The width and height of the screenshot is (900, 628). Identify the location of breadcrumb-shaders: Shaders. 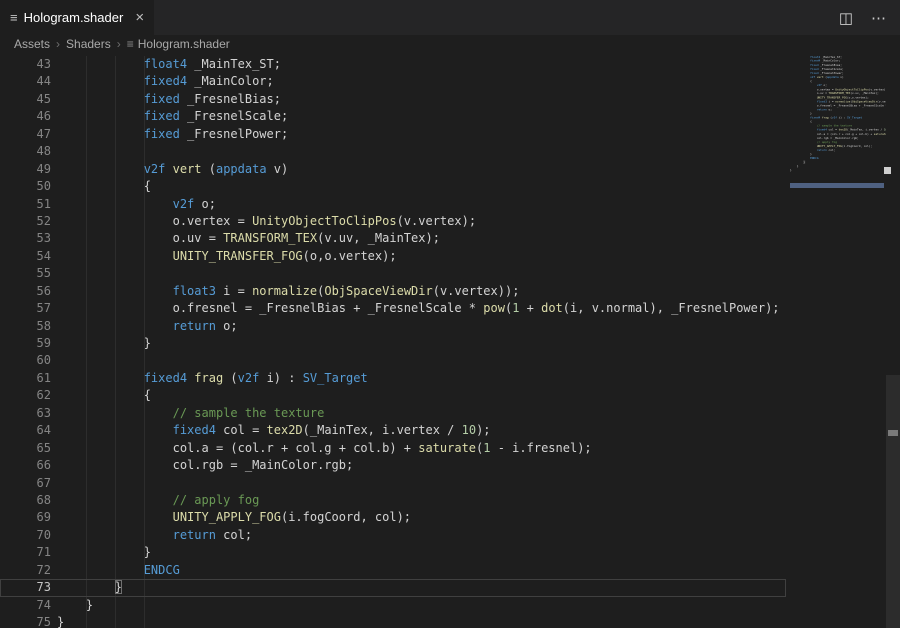
(88, 44).